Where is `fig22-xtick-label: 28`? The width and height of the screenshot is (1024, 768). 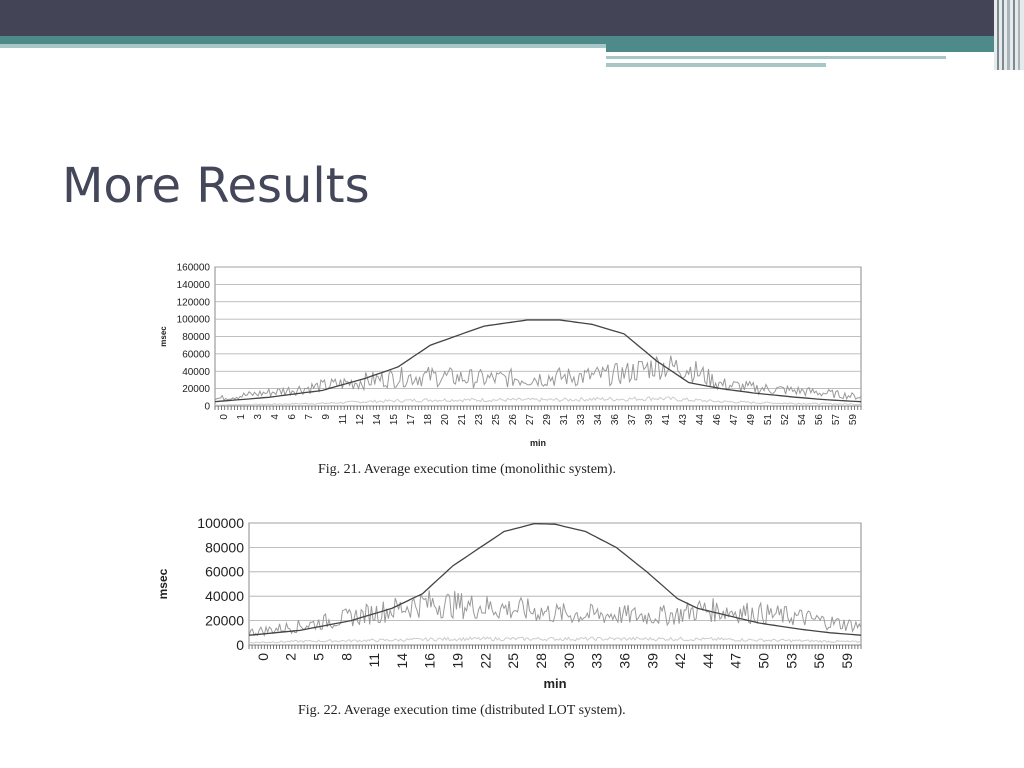 fig22-xtick-label: 28 is located at coordinates (541, 661).